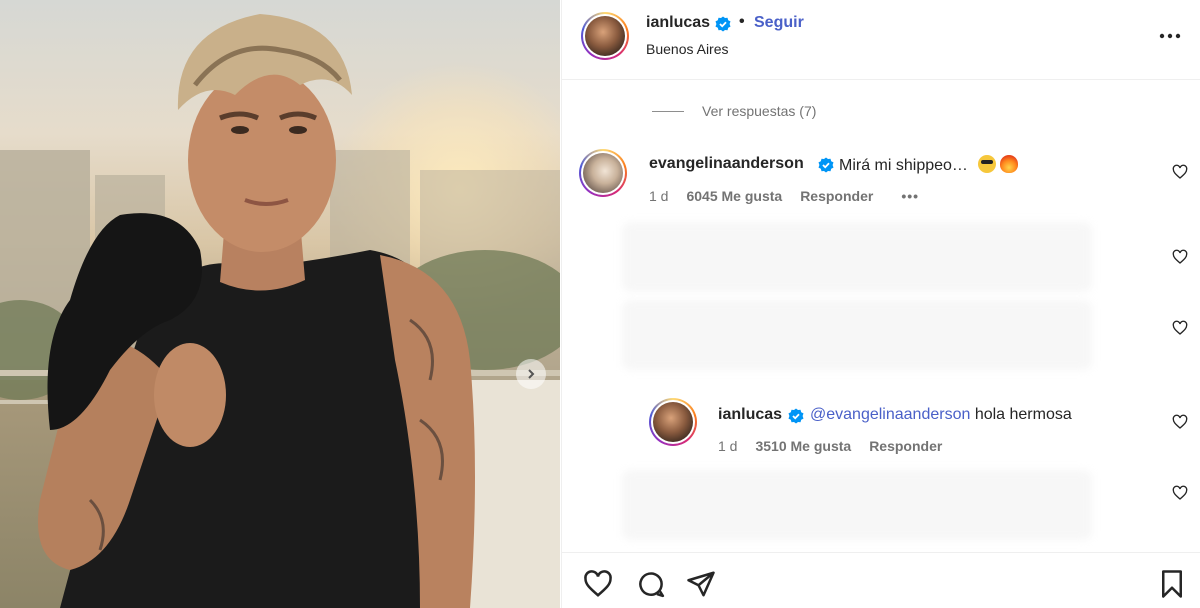  I want to click on reply-author-avatar, so click(673, 422).